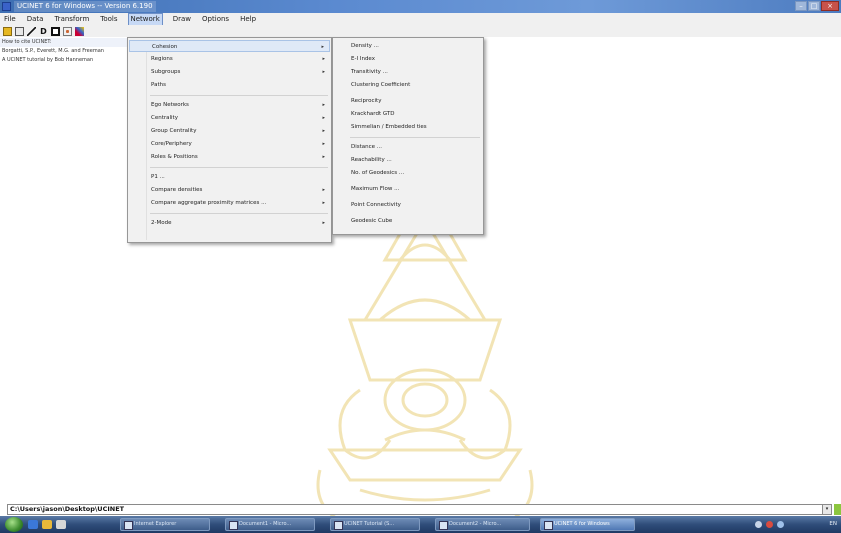  Describe the element at coordinates (229, 144) in the screenshot. I see `menu-item-core-periphery: Core/Periphery ▸` at that location.